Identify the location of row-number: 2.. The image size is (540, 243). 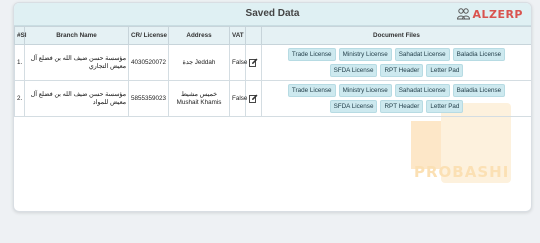
(19, 98).